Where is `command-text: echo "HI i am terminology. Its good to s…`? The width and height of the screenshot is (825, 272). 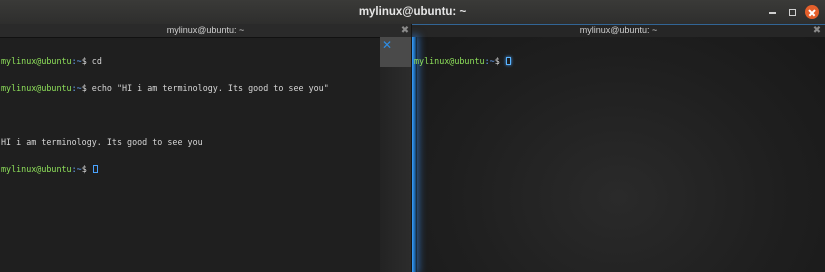 command-text: echo "HI i am terminology. Its good to s… is located at coordinates (207, 88).